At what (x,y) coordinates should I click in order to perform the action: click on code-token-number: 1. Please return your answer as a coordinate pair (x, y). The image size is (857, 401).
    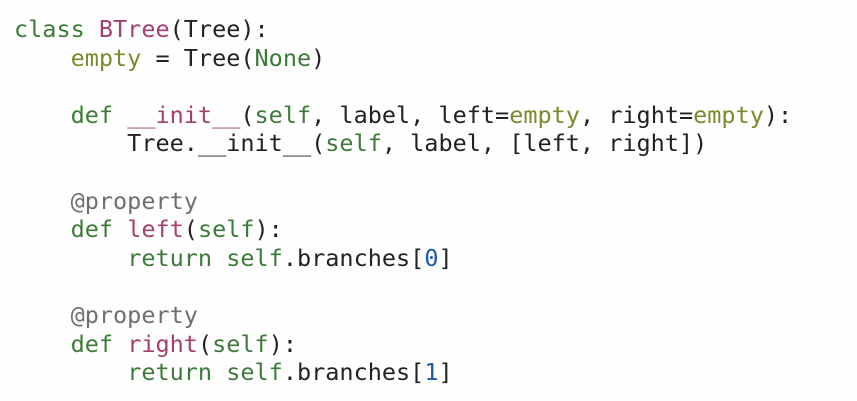
    Looking at the image, I should click on (431, 372).